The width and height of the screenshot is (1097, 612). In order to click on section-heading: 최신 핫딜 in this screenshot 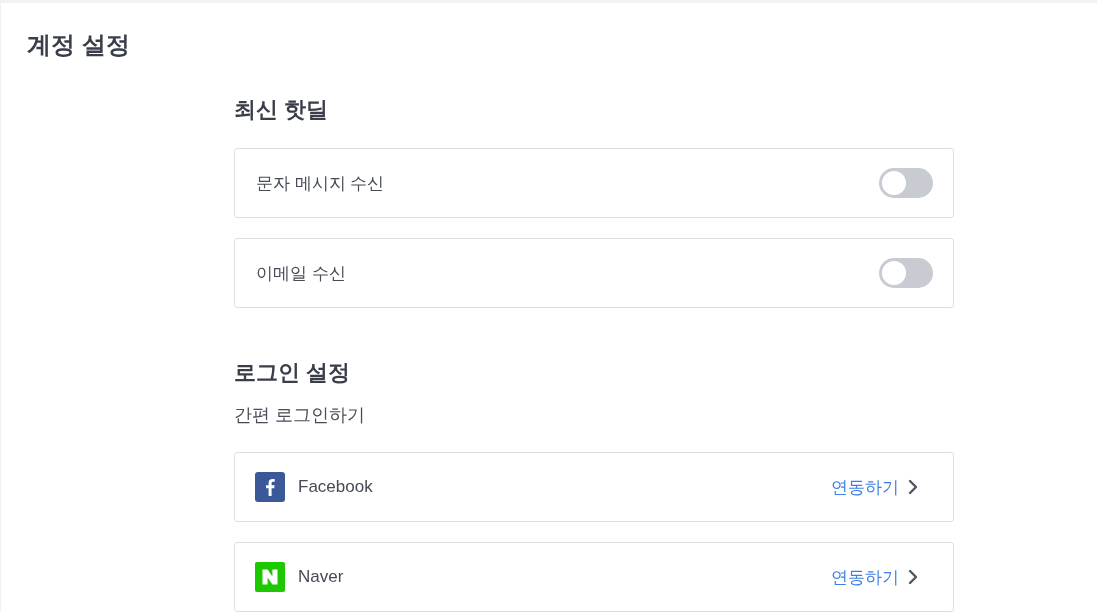, I will do `click(281, 110)`.